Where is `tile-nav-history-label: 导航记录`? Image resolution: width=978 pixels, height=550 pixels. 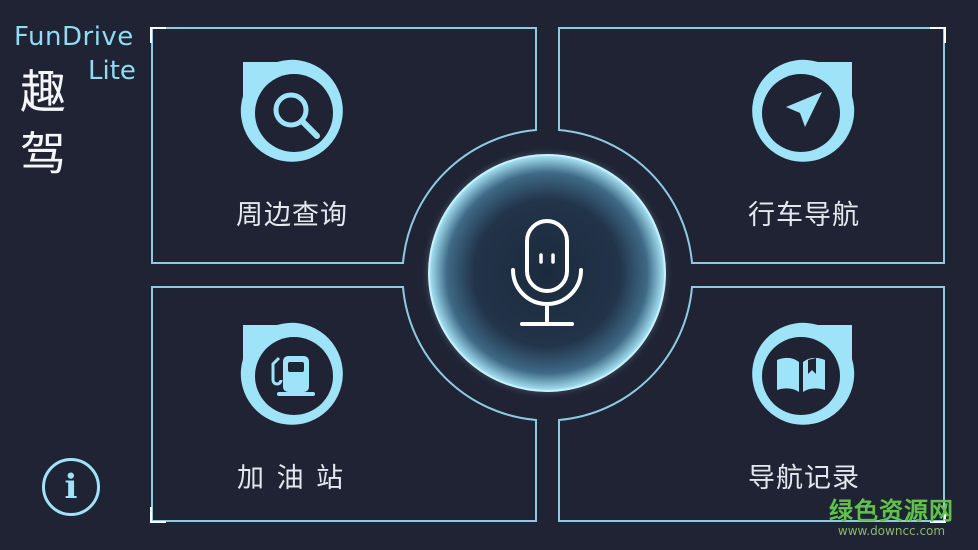 tile-nav-history-label: 导航记录 is located at coordinates (804, 478).